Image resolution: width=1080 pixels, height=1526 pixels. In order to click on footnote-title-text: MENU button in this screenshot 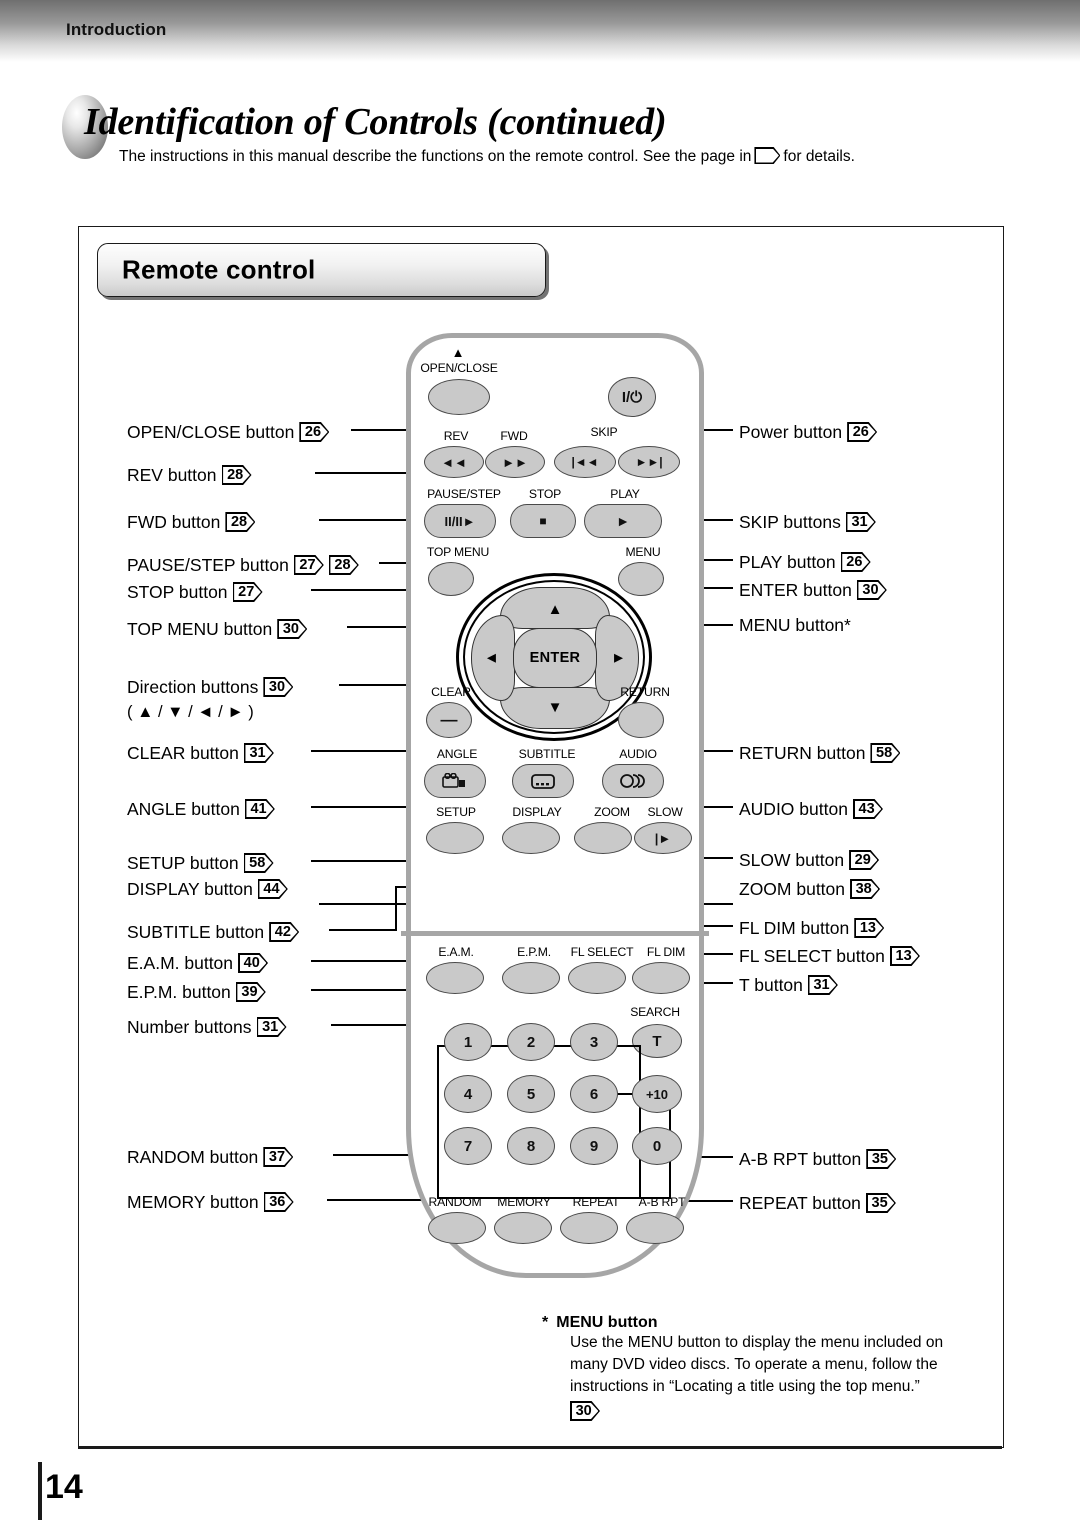, I will do `click(607, 1322)`.